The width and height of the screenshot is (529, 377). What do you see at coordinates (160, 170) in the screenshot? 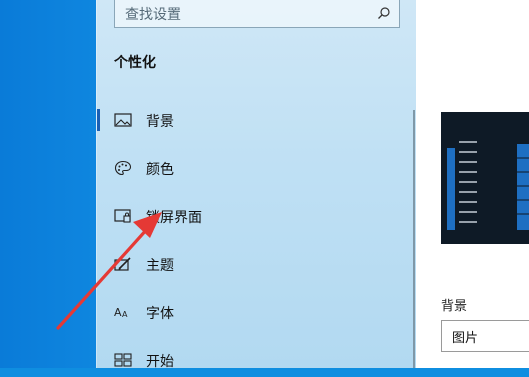
I see `sidebar-item-label: 颜色` at bounding box center [160, 170].